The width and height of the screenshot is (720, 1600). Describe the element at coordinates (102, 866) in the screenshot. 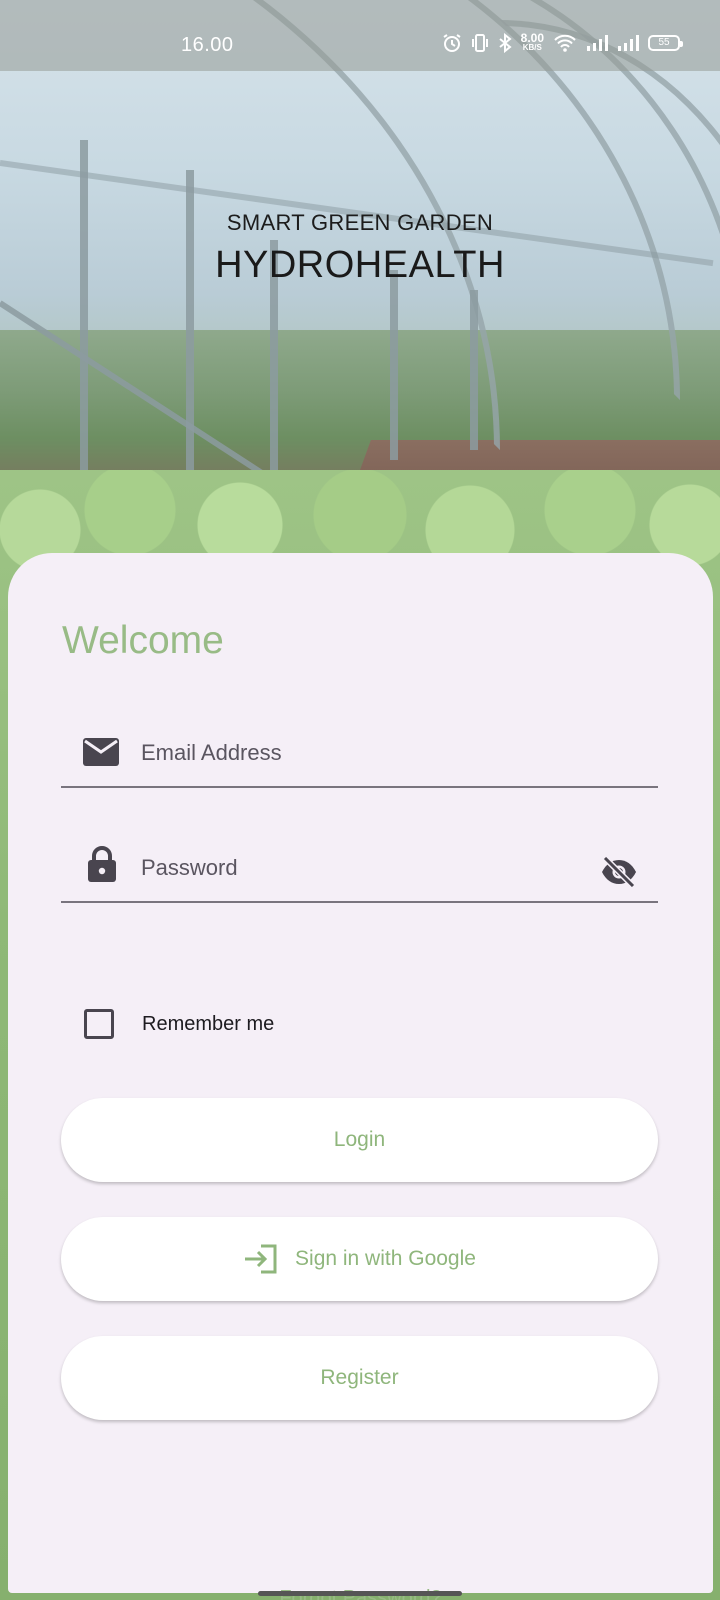

I see `lock-icon` at that location.